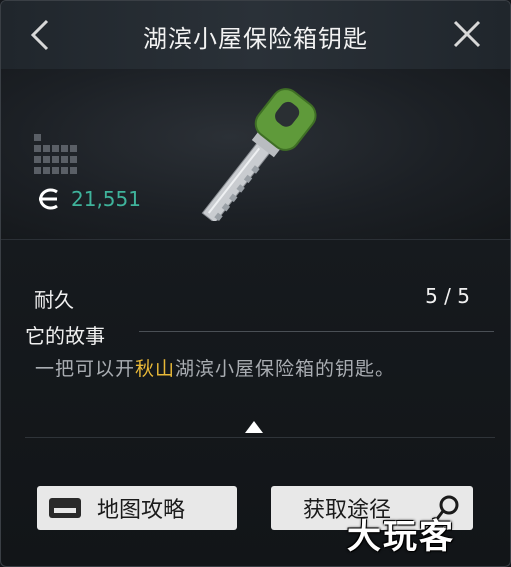  What do you see at coordinates (48, 199) in the screenshot?
I see `currency-icon` at bounding box center [48, 199].